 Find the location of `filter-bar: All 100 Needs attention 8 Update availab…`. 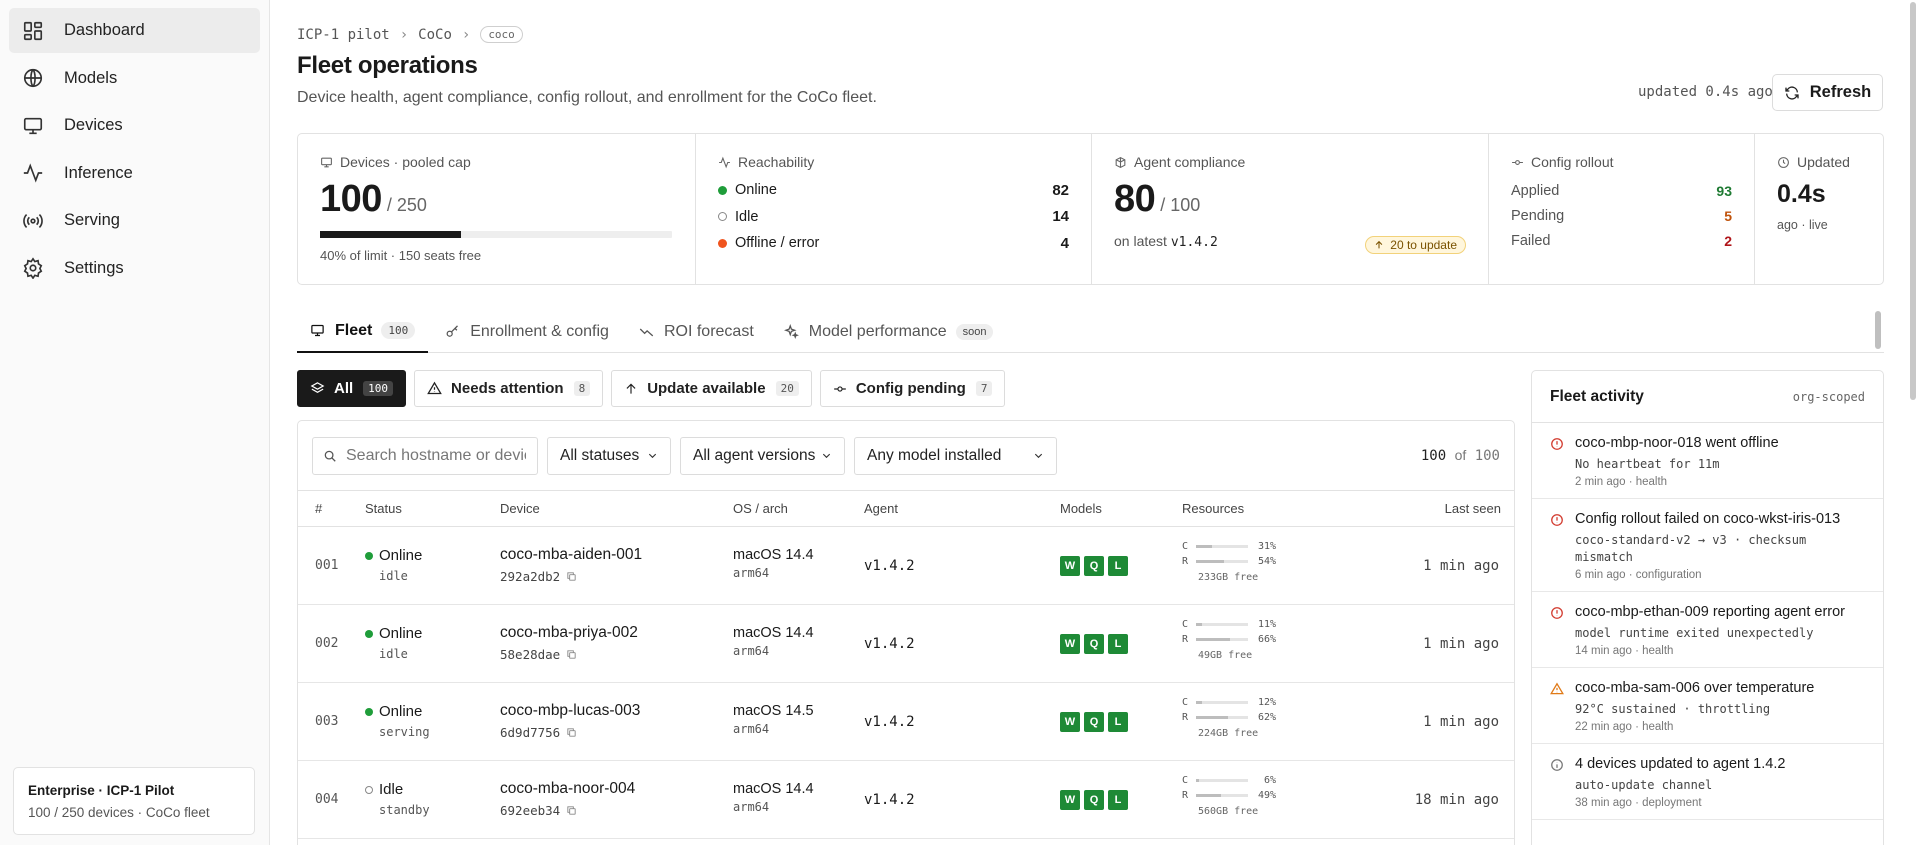

filter-bar: All 100 Needs attention 8 Update availab… is located at coordinates (651, 388).